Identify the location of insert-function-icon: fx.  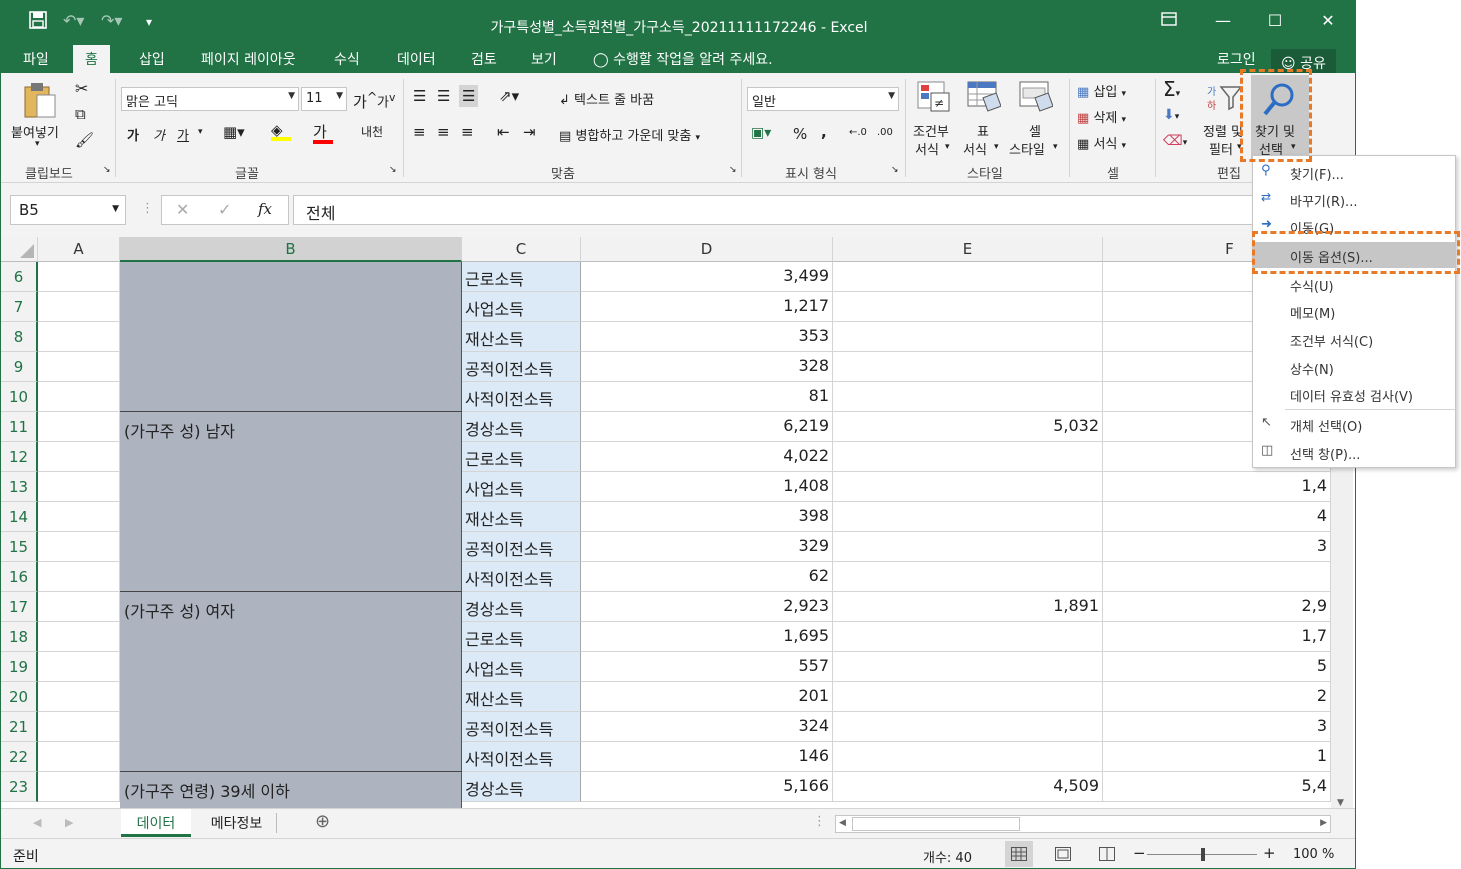
(265, 209).